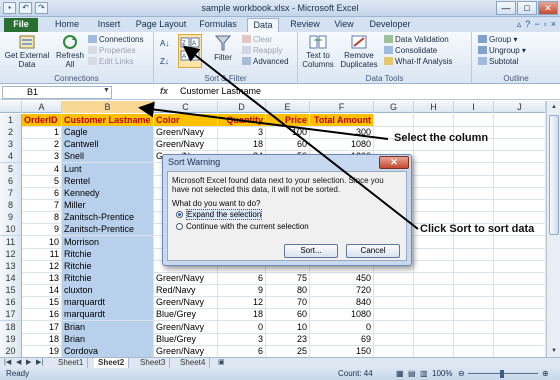 The height and width of the screenshot is (380, 560). What do you see at coordinates (497, 40) in the screenshot?
I see `group-button: Group ▾` at bounding box center [497, 40].